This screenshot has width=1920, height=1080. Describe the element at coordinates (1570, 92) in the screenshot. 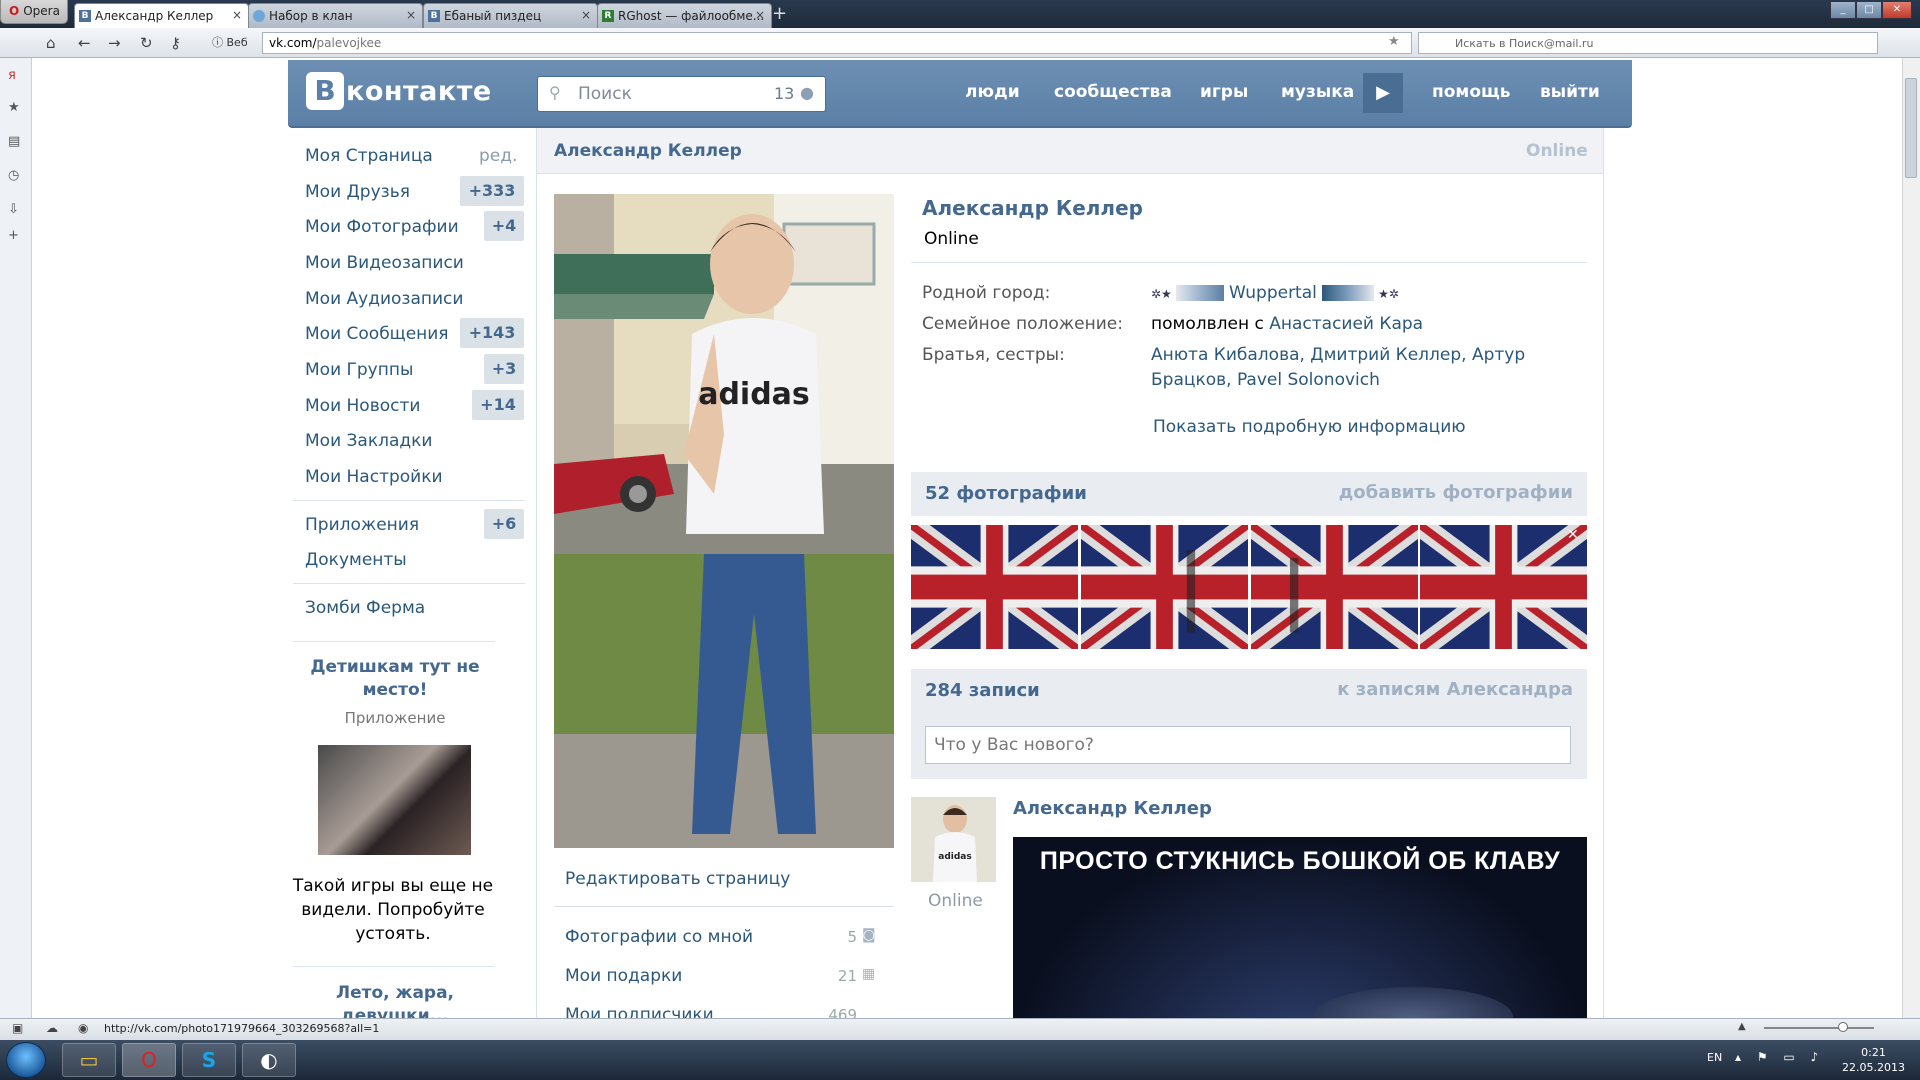

I see `nav-logout: выйти` at that location.